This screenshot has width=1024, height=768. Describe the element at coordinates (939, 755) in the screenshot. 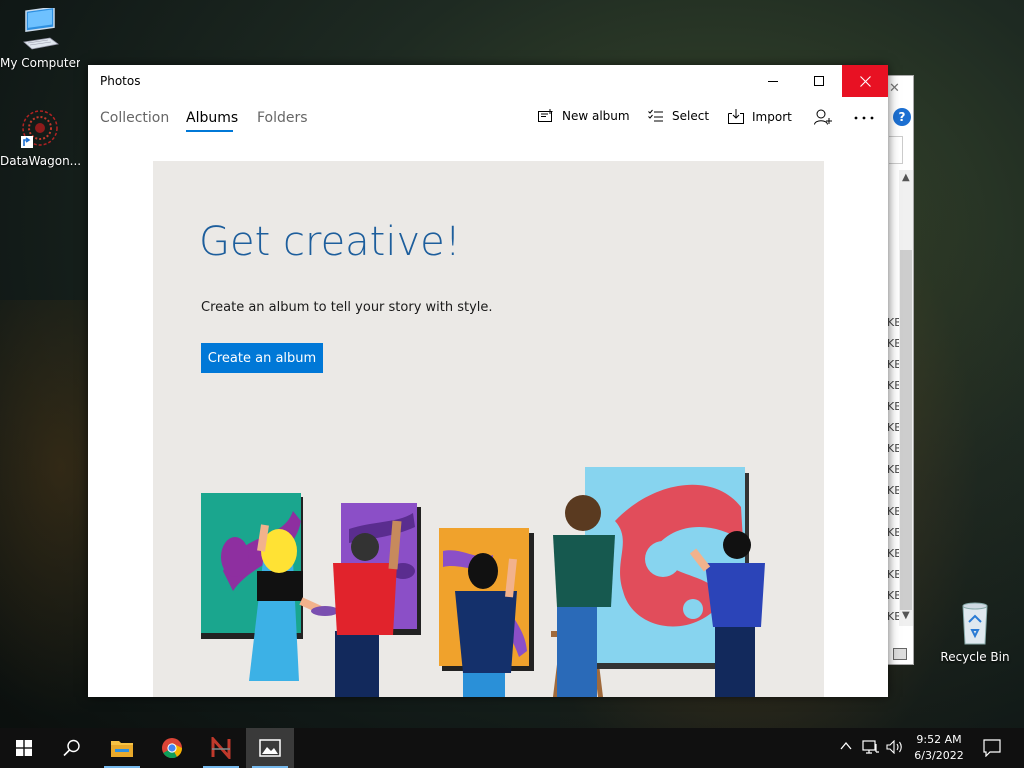

I see `clock-date: 6/3/2022` at that location.